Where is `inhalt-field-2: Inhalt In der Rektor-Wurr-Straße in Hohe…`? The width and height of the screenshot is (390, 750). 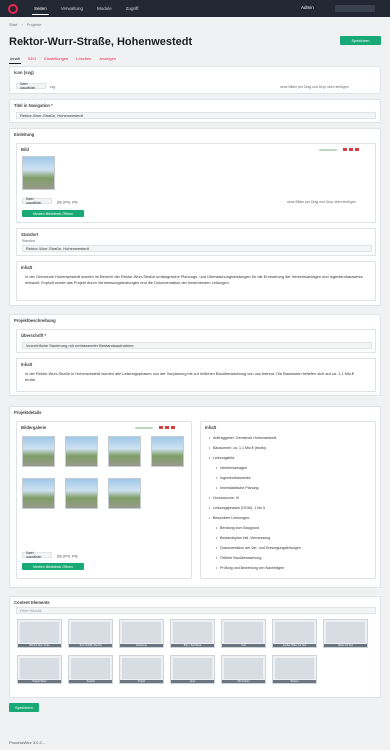
inhalt-field-2: Inhalt In der Rektor-Wurr-Straße in Hohe… is located at coordinates (196, 375).